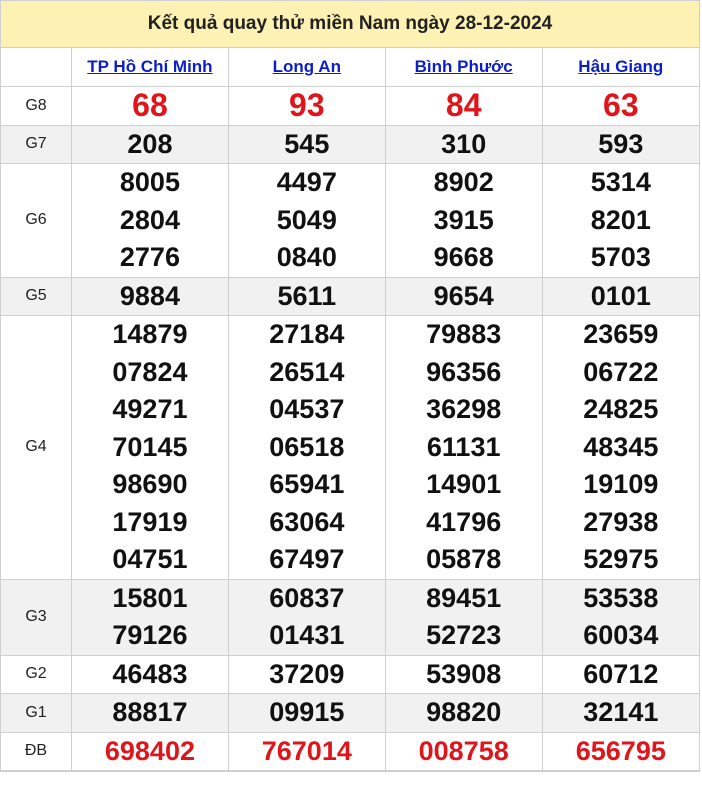 The image size is (702, 796). I want to click on prize-cell: 27184 26514 04537 06518 65941 63064 67497, so click(306, 447).